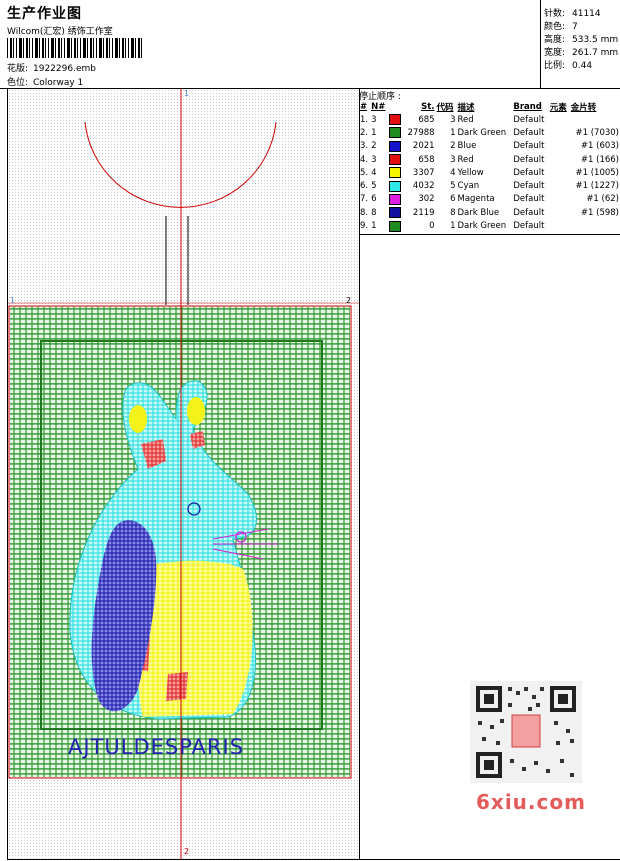 The height and width of the screenshot is (861, 620). Describe the element at coordinates (597, 186) in the screenshot. I see `row-sequin: #1 (1227)` at that location.